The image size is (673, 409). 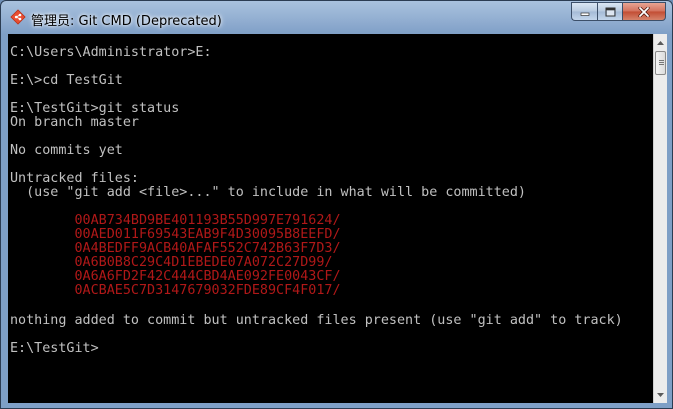 I want to click on scroll-up-button, so click(x=660, y=42).